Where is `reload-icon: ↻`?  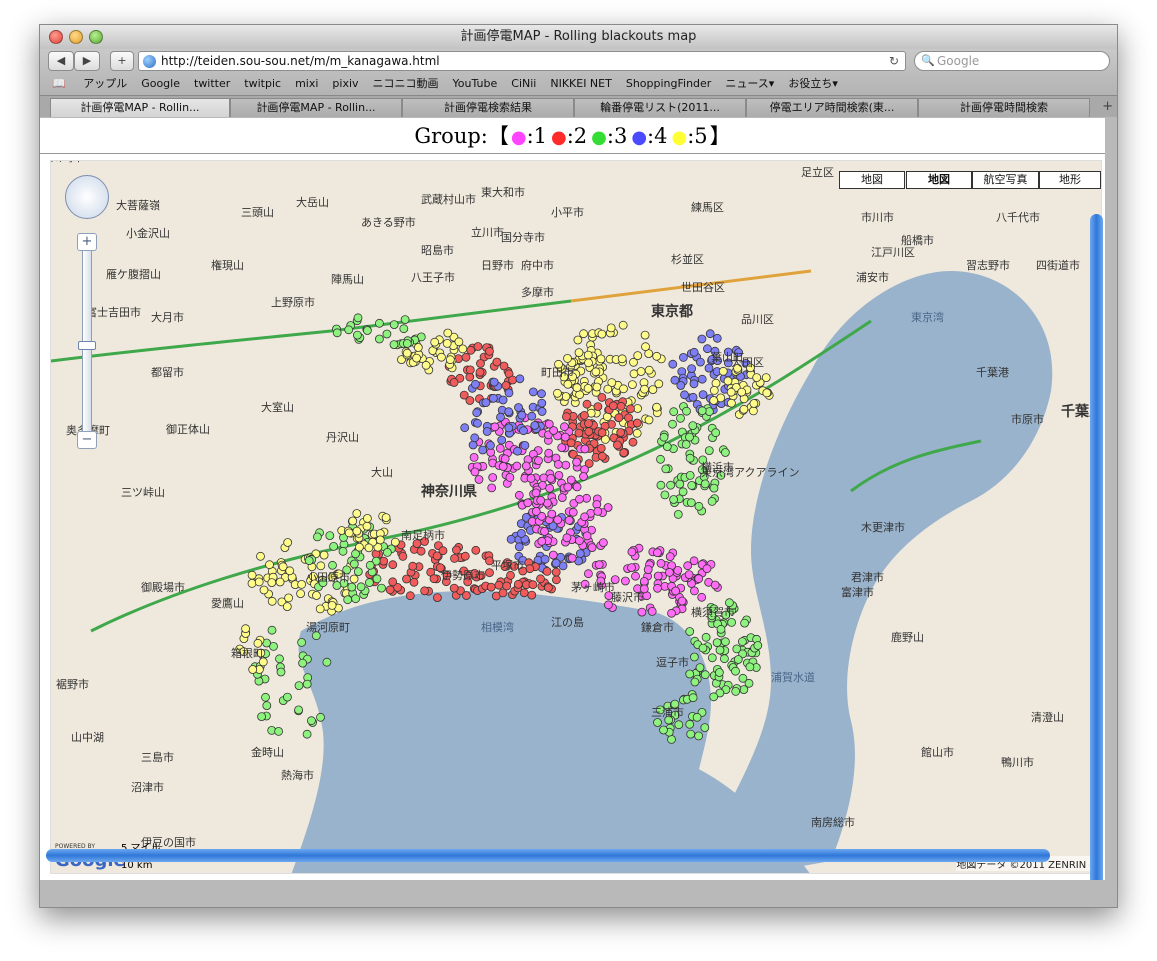
reload-icon: ↻ is located at coordinates (894, 61).